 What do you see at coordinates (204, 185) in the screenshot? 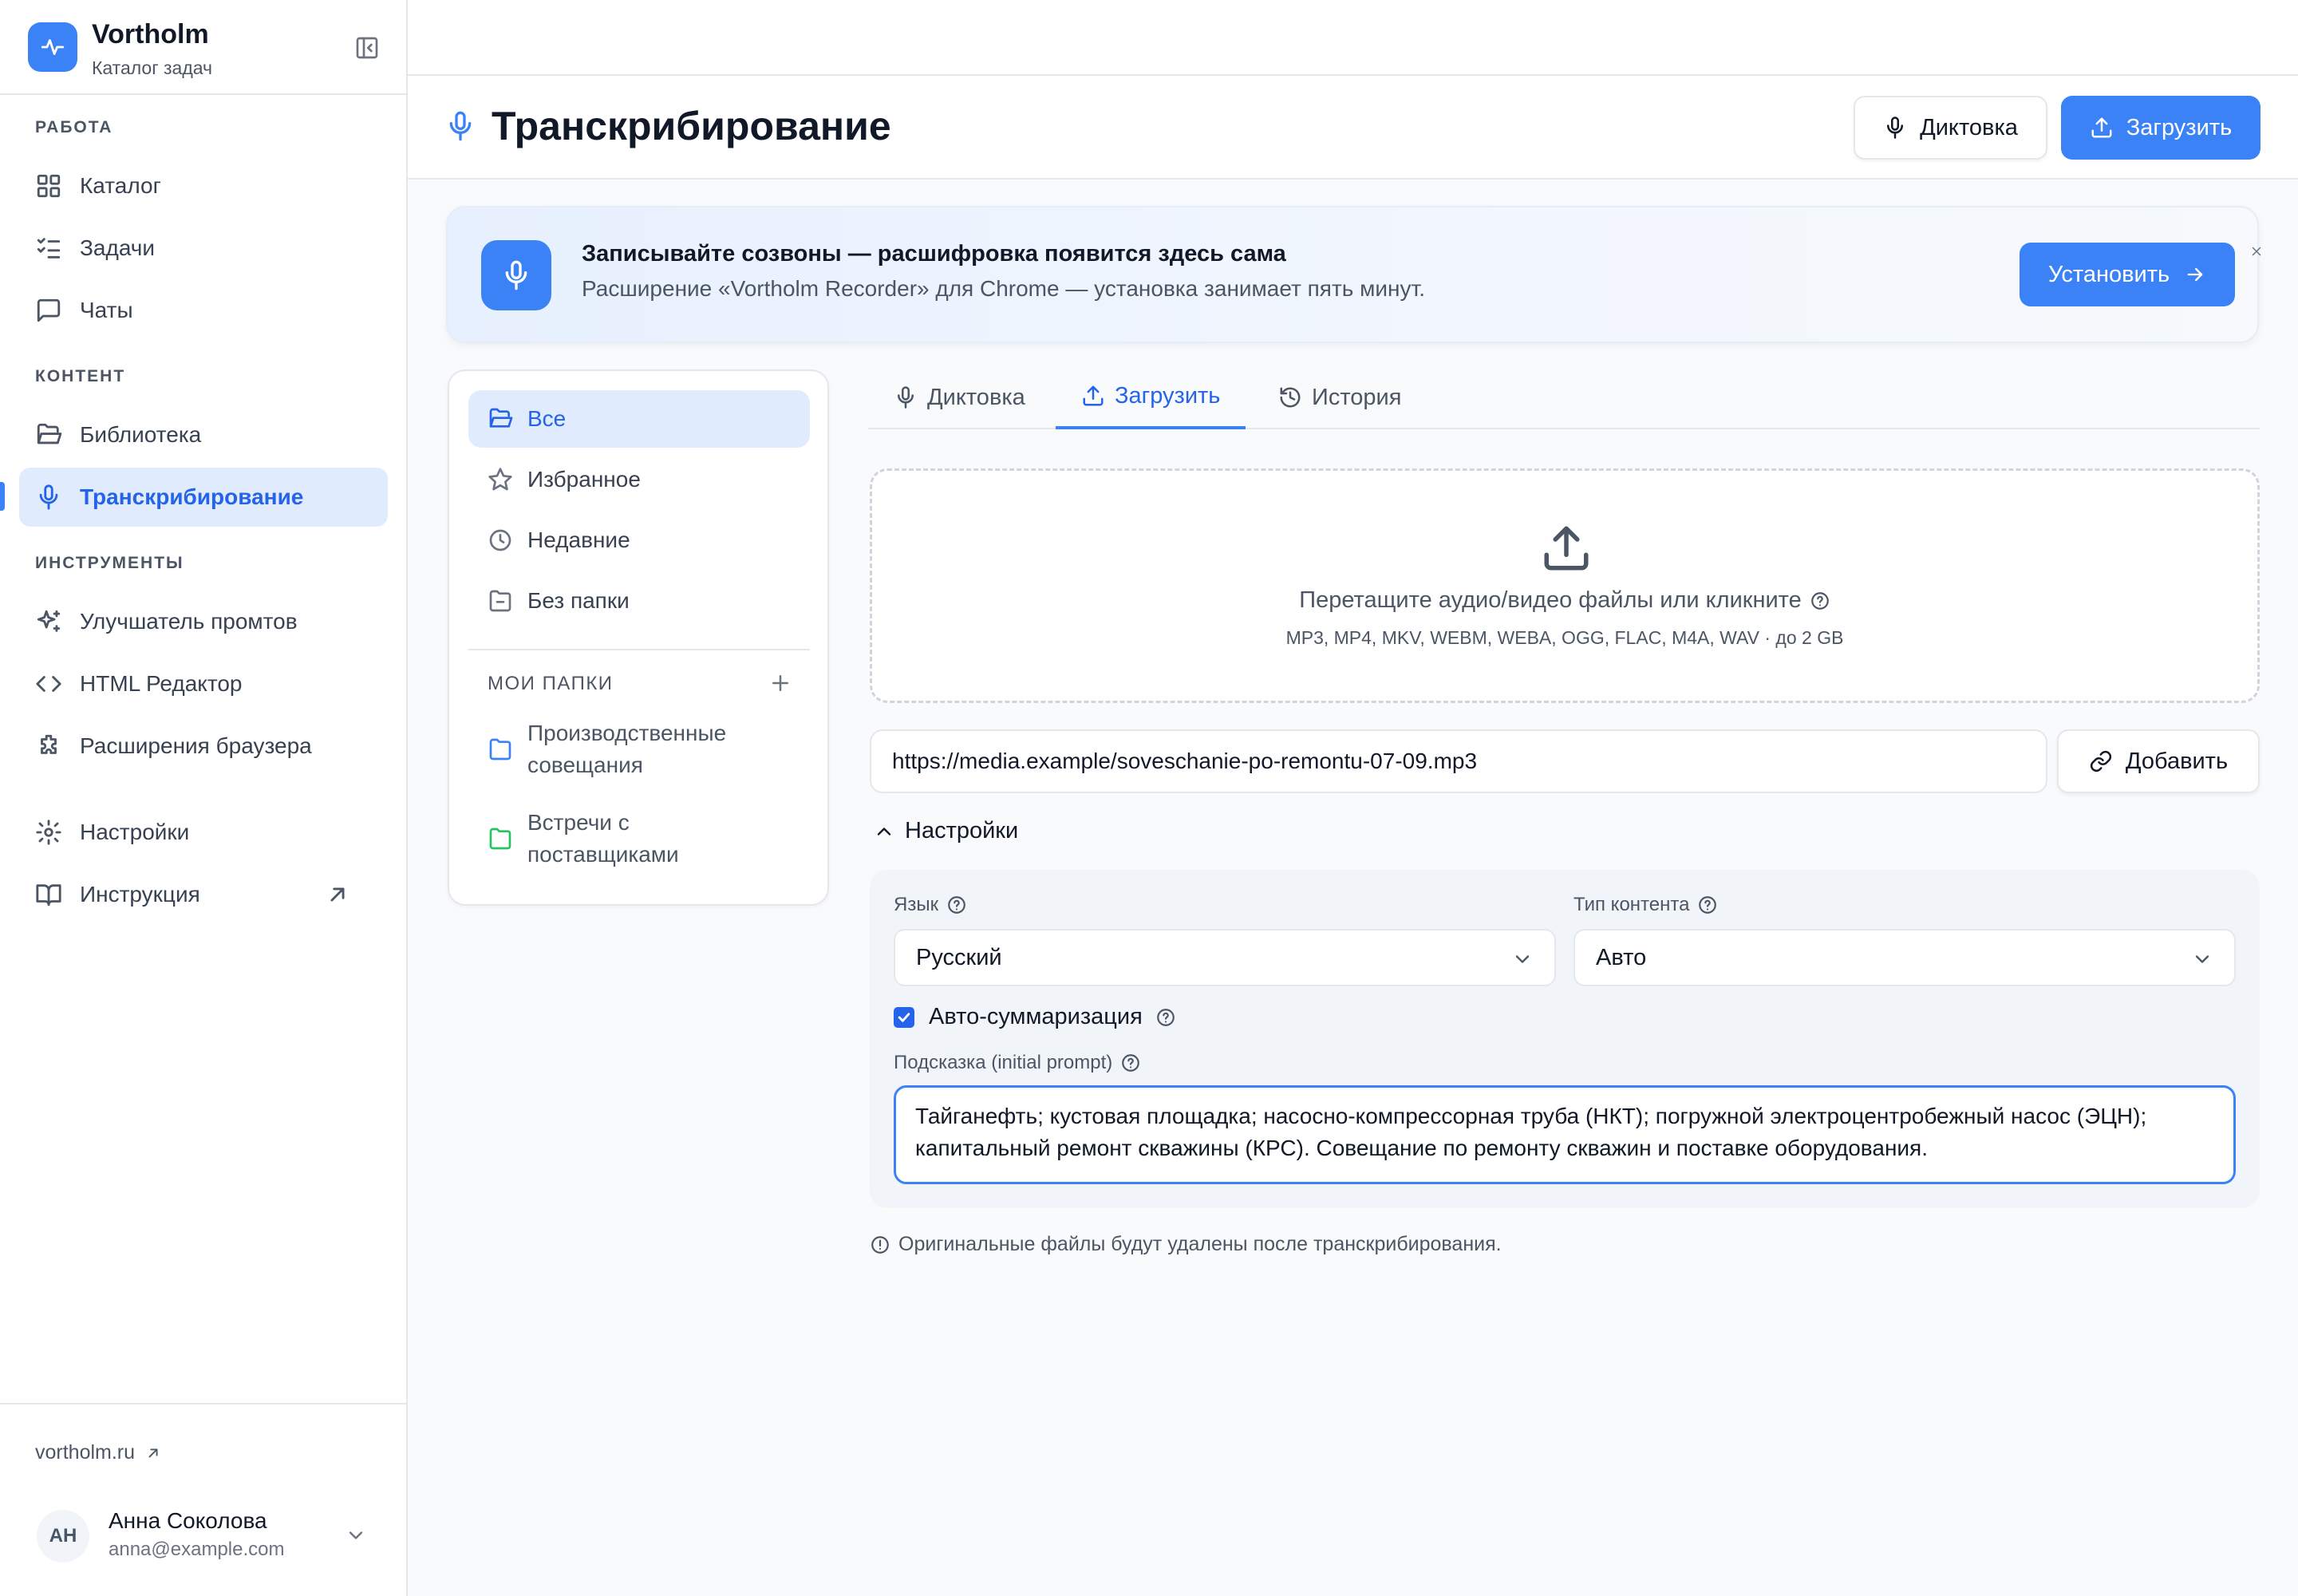
I see `sidebar-item-catalog: Каталог` at bounding box center [204, 185].